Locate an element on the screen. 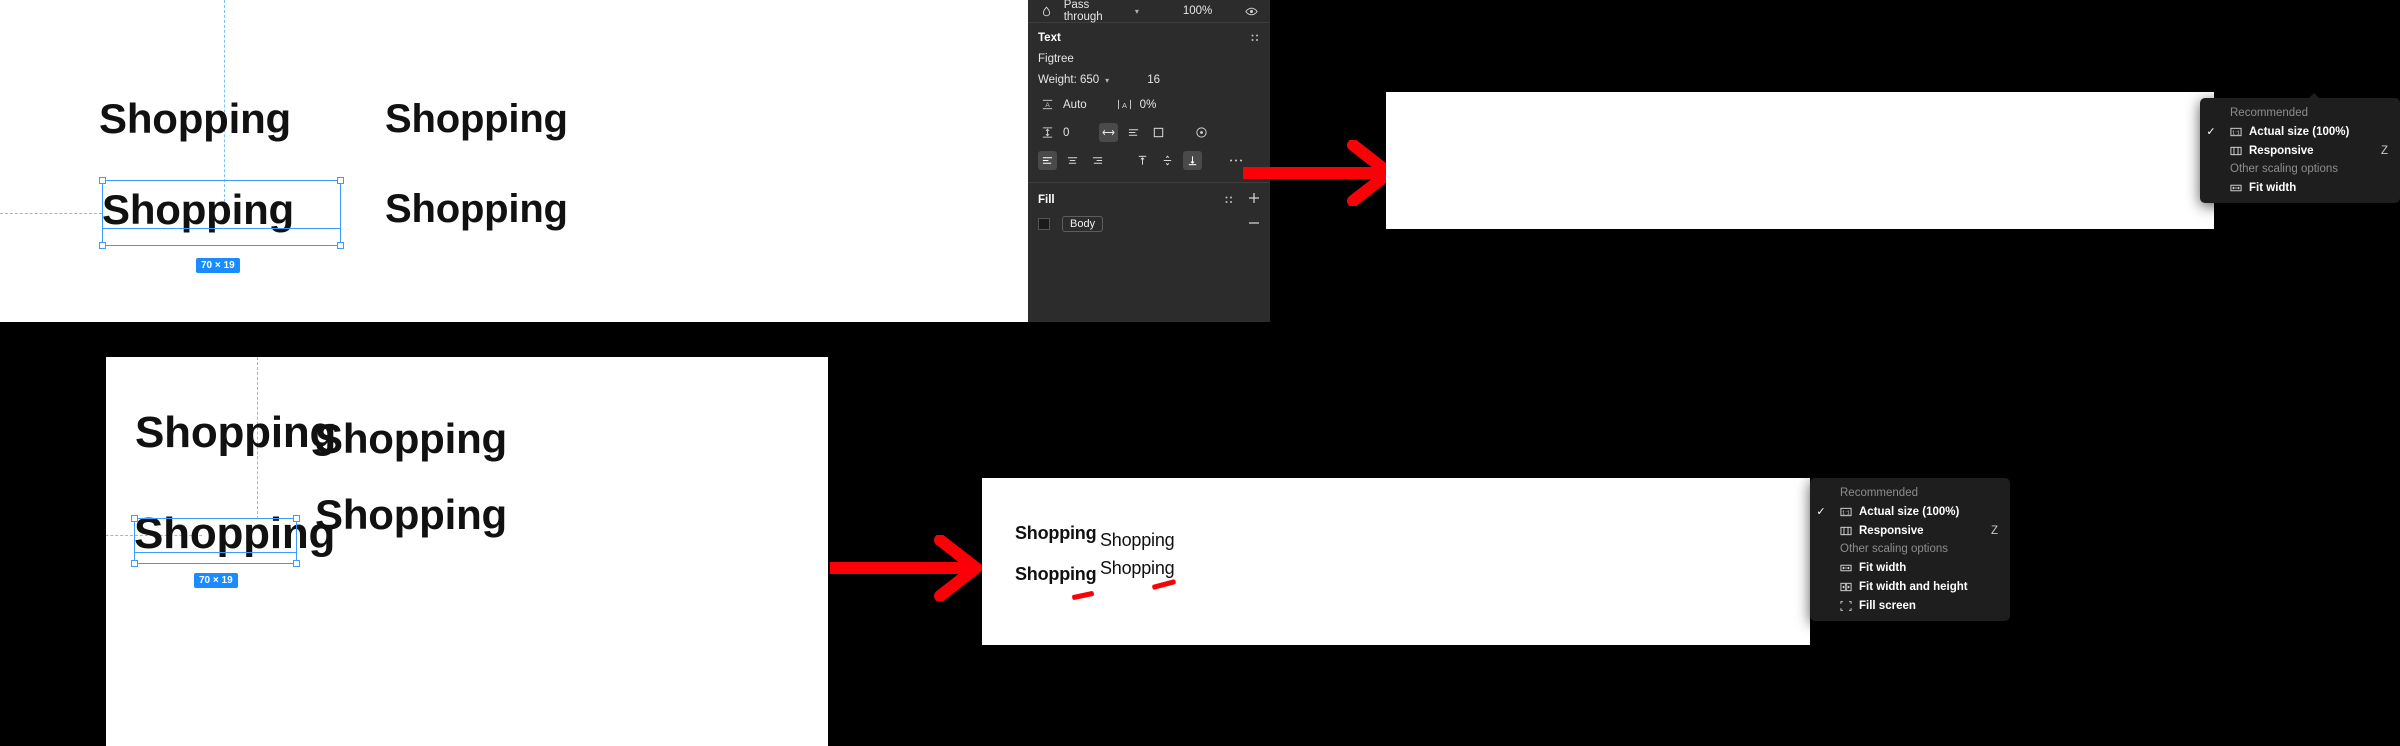 Image resolution: width=2400 pixels, height=746 pixels. menu-item-label: Actual size (100%) is located at coordinates (2299, 131).